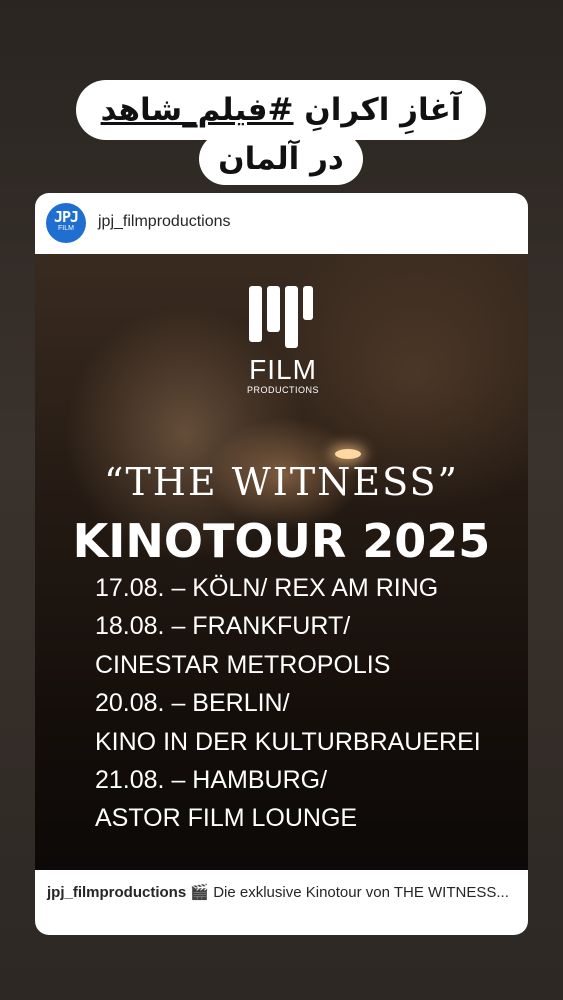  Describe the element at coordinates (211, 779) in the screenshot. I see `date-line: 21.08. – HAMBURG/` at that location.